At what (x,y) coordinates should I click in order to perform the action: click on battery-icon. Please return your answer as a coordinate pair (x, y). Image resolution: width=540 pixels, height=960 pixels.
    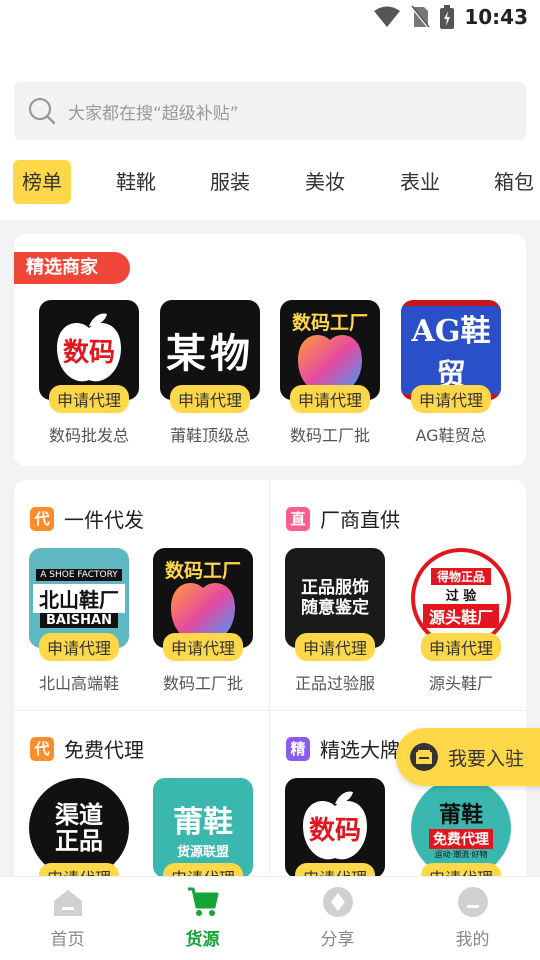
    Looking at the image, I should click on (447, 17).